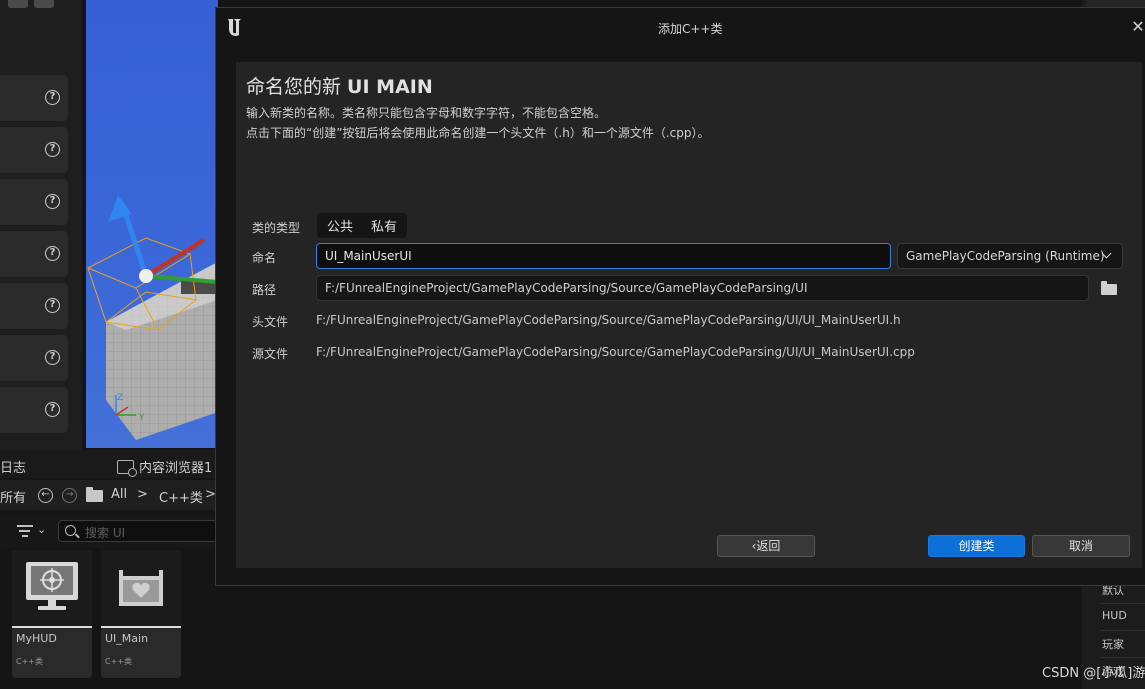 The height and width of the screenshot is (689, 1145). I want to click on unreal-logo-icon, so click(234, 27).